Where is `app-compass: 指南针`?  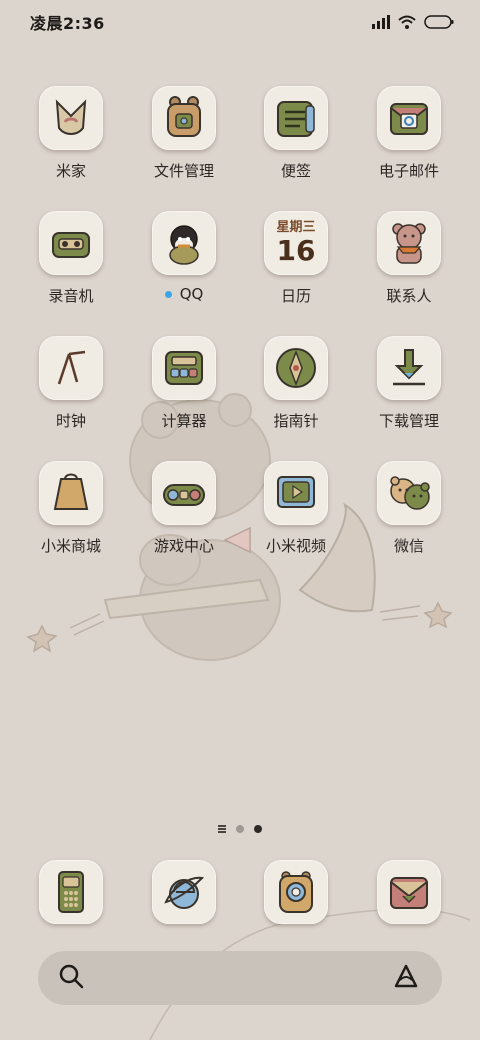
app-compass: 指南针 is located at coordinates (296, 386).